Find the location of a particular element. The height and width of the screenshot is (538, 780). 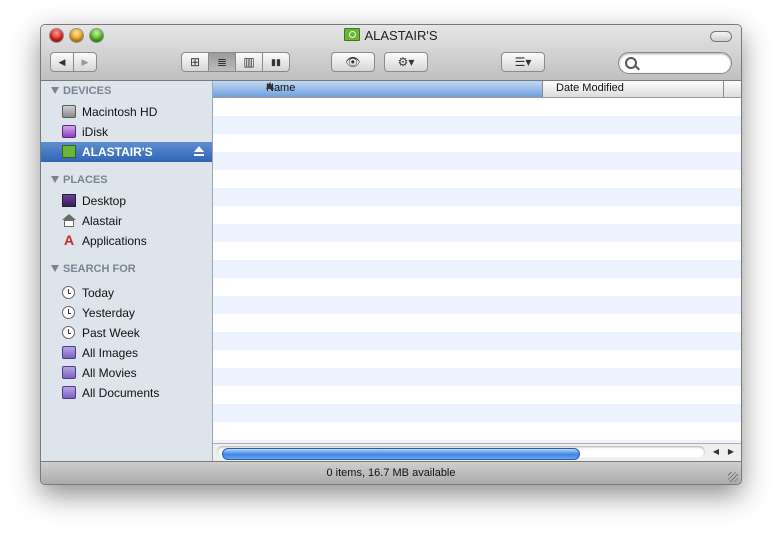

scroll-right-arrow-icon: ▶ is located at coordinates (731, 452).